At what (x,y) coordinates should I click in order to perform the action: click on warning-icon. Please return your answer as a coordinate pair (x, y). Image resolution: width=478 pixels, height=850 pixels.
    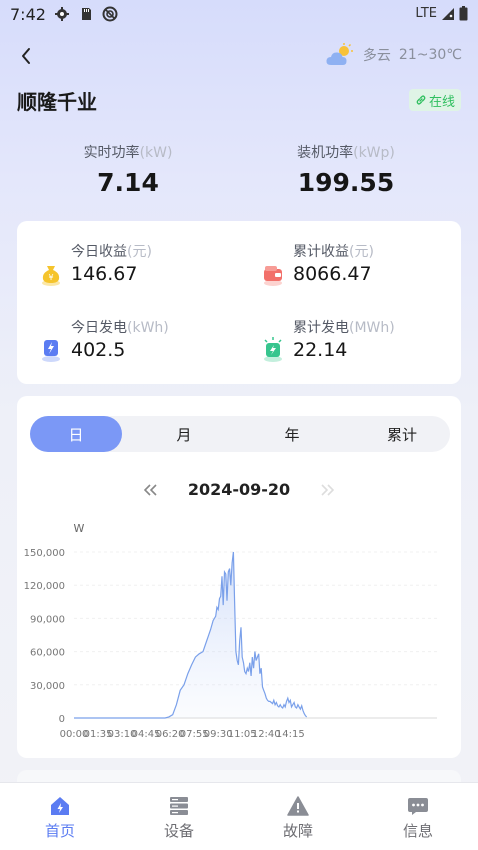
    Looking at the image, I should click on (298, 806).